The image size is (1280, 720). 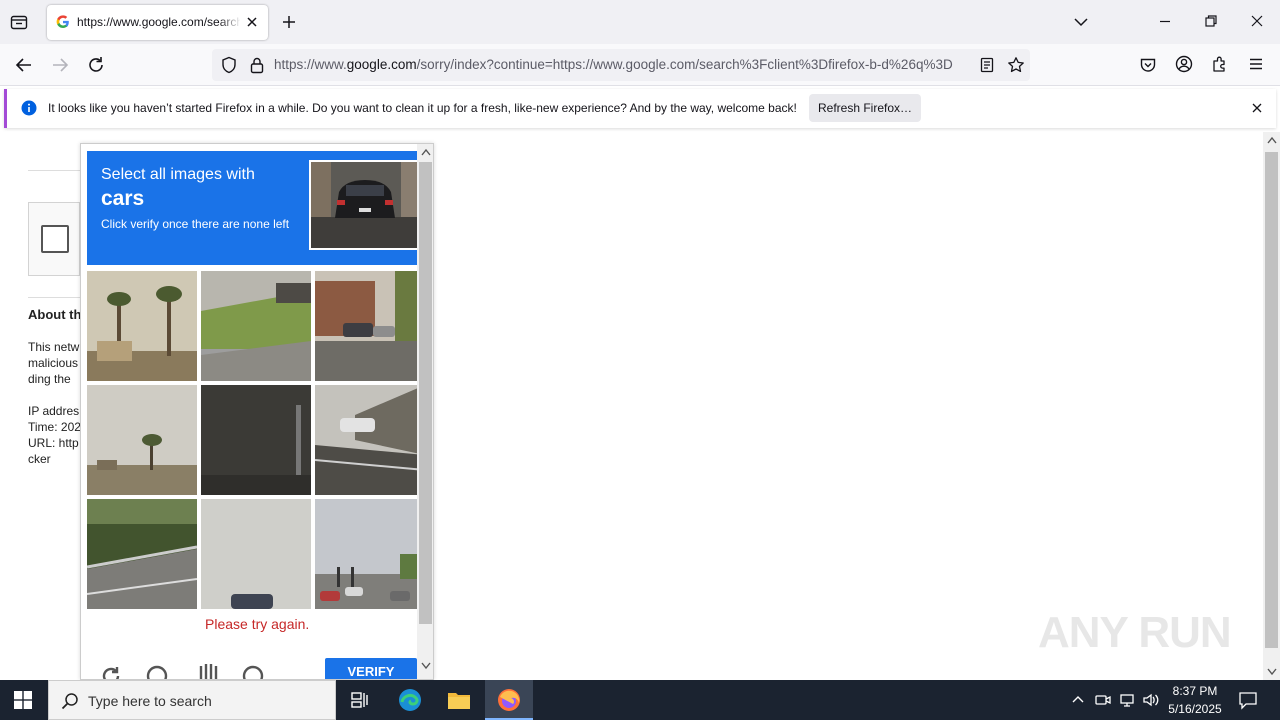 I want to click on page-text-line: This netw, so click(x=54, y=347).